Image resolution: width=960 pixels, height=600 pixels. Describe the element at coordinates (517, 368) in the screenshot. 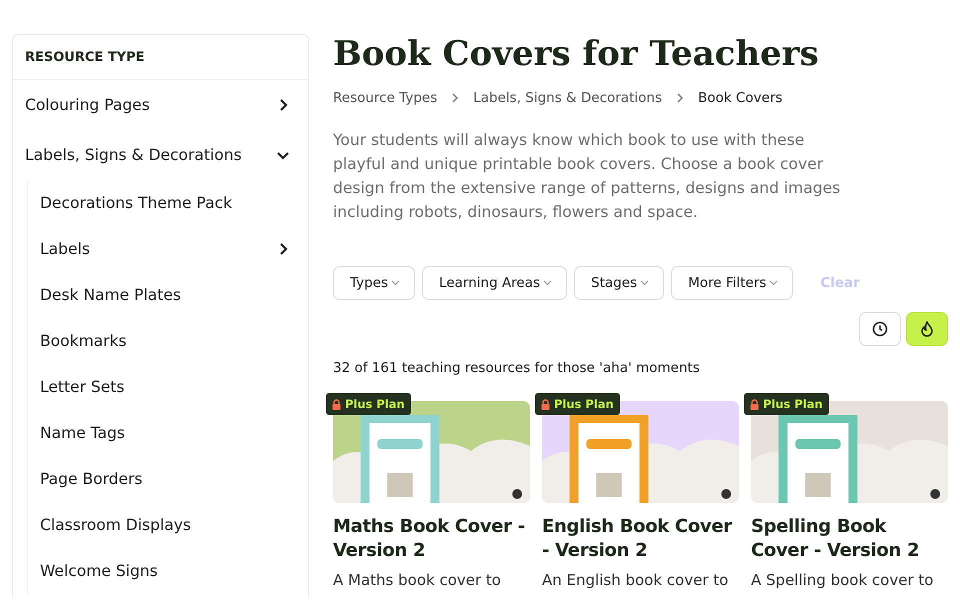

I see `result-count: 32 of 161 teaching resources for those 'aha' moments` at that location.